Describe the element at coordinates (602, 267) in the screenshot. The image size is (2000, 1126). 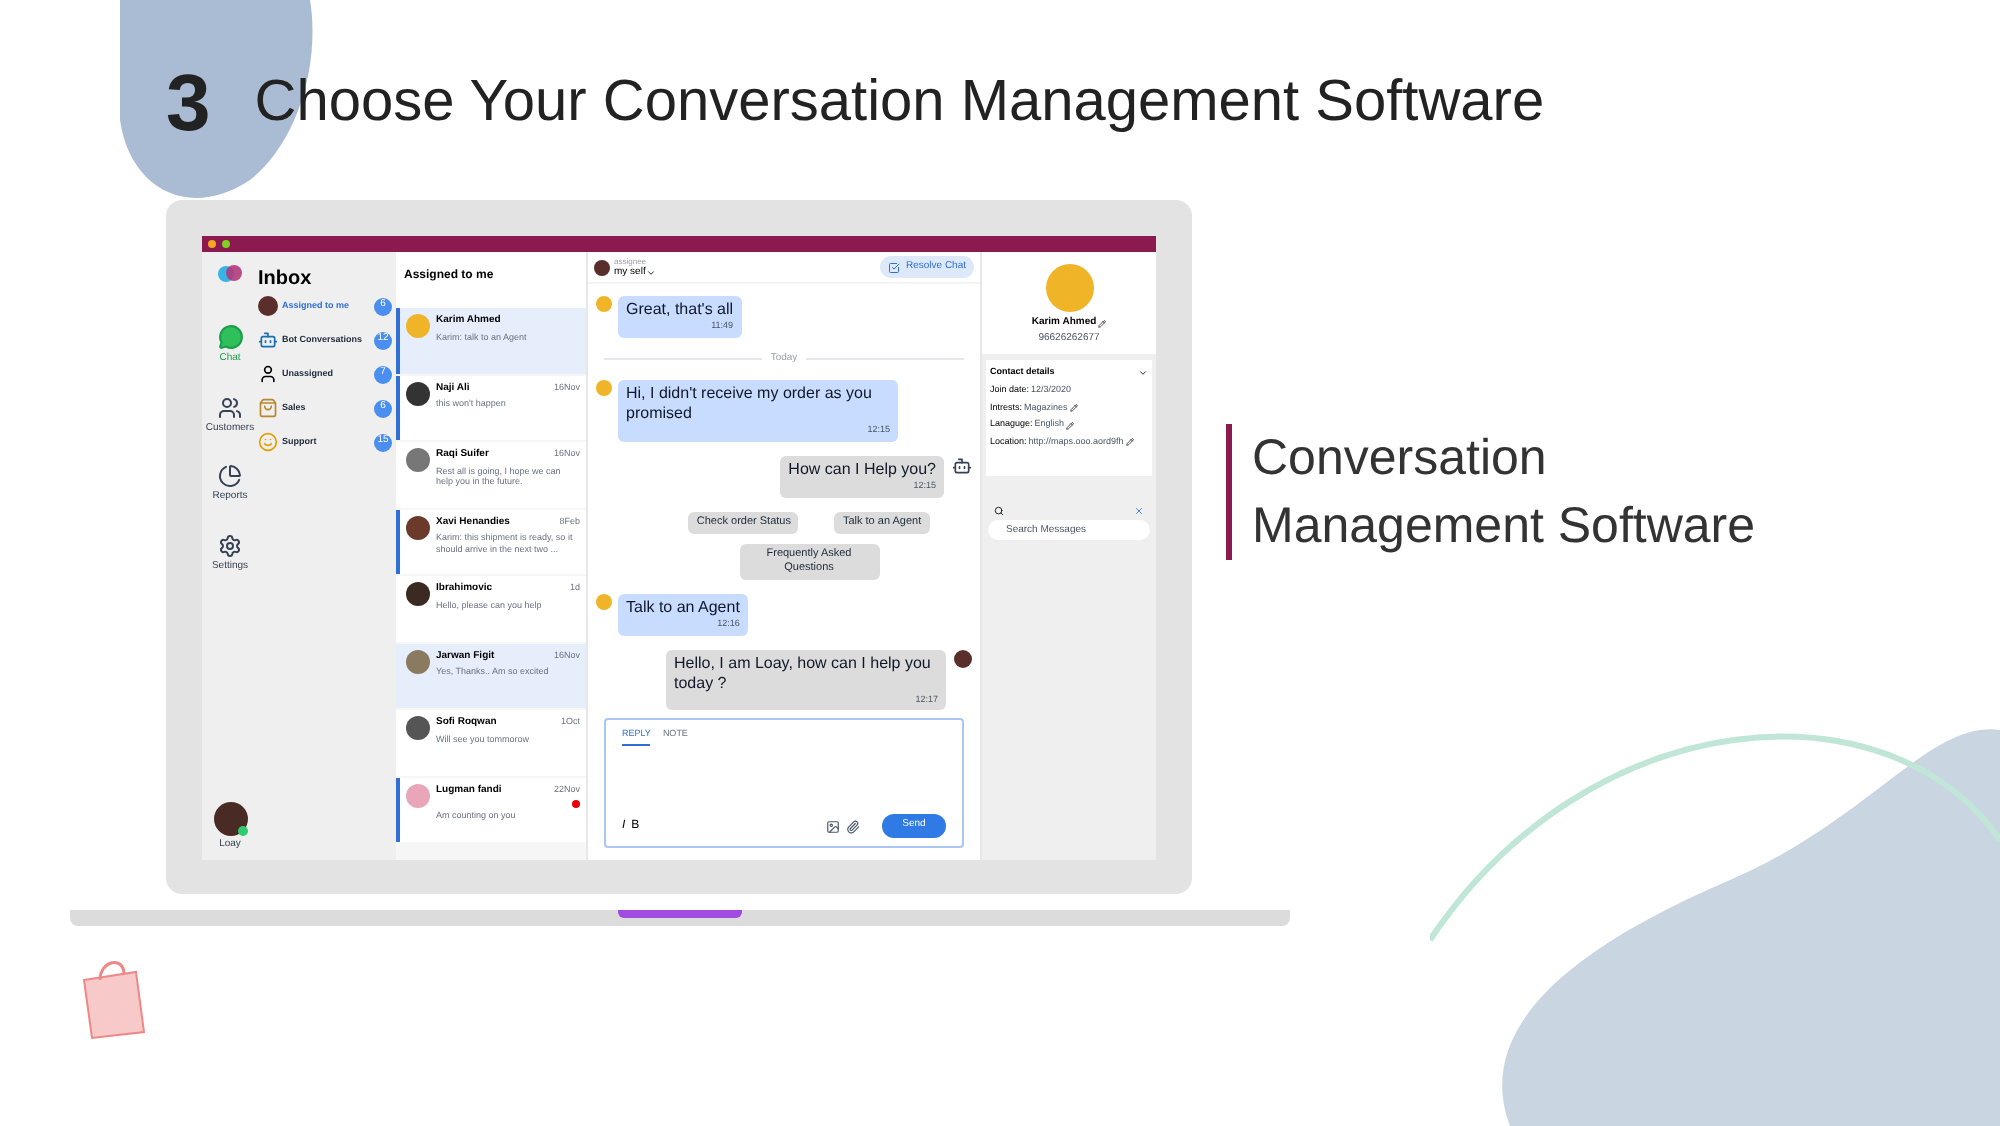
I see `assignee-avatar` at that location.